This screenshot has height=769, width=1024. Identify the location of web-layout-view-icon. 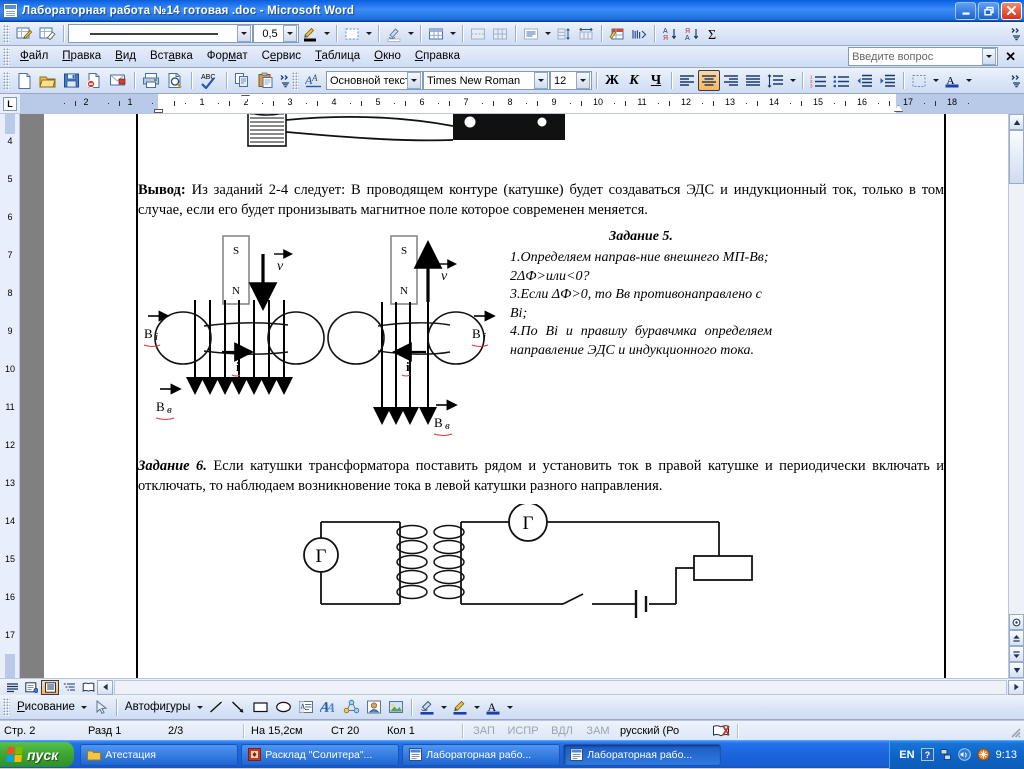
(31, 687).